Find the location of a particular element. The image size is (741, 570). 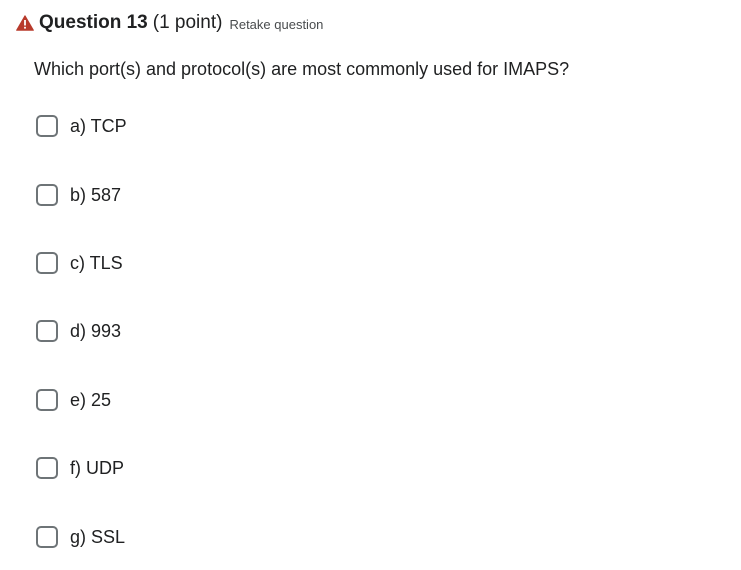

option-f: f) UDP is located at coordinates (80, 468).